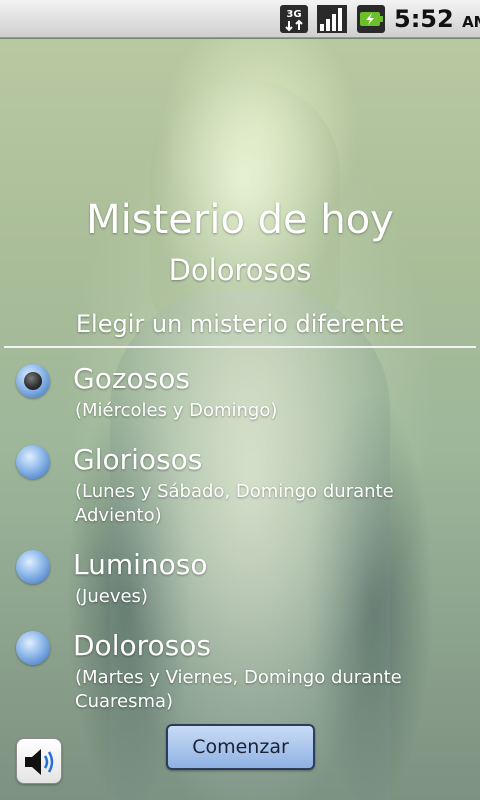 Image resolution: width=480 pixels, height=800 pixels. What do you see at coordinates (131, 378) in the screenshot?
I see `option-label: Gozosos` at bounding box center [131, 378].